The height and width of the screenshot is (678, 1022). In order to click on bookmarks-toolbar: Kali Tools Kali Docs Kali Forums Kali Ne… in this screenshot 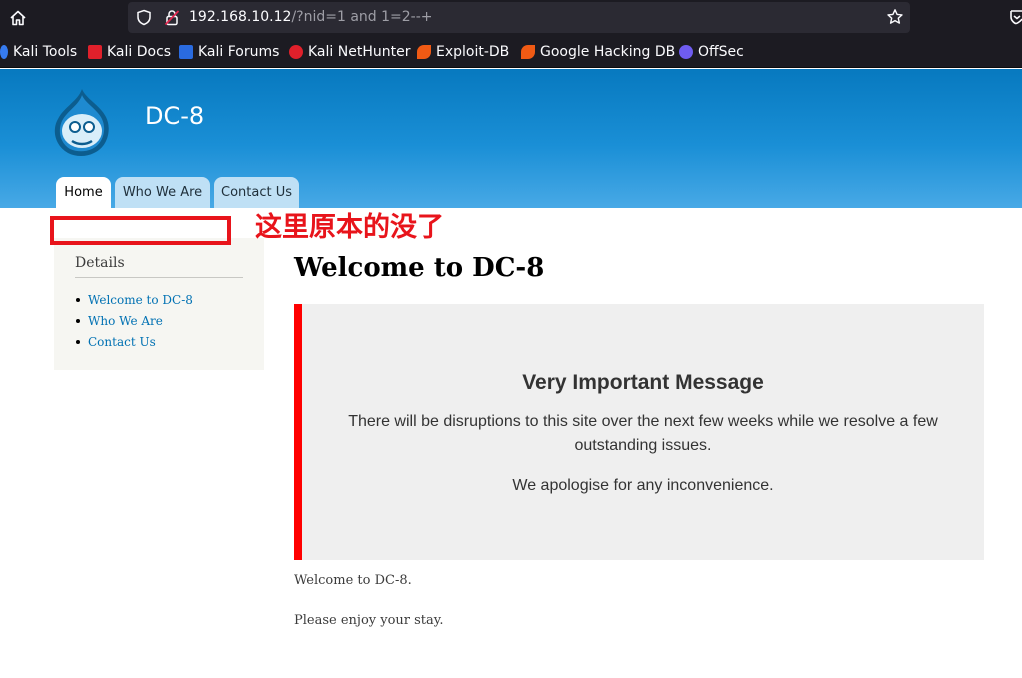, I will do `click(511, 52)`.